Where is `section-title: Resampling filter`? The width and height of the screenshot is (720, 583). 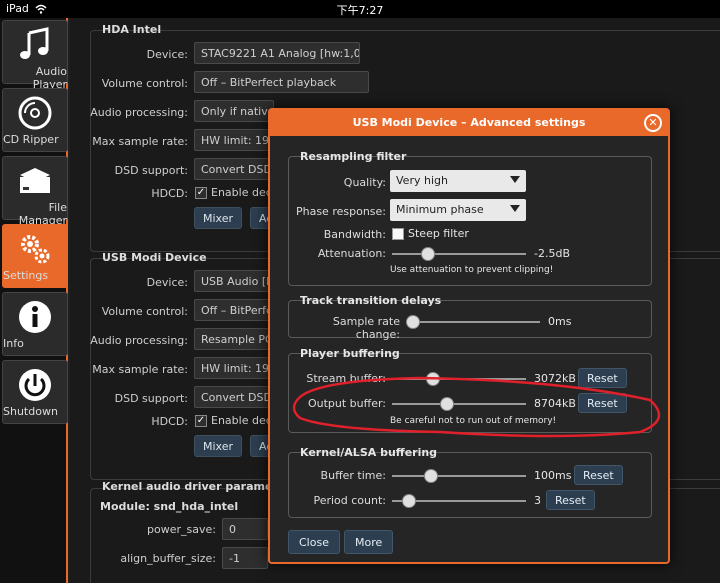
section-title: Resampling filter is located at coordinates (353, 156).